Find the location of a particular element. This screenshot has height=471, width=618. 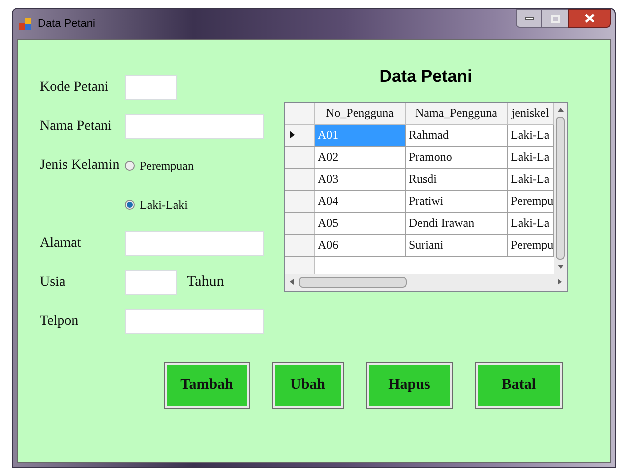

close-icon is located at coordinates (589, 18).